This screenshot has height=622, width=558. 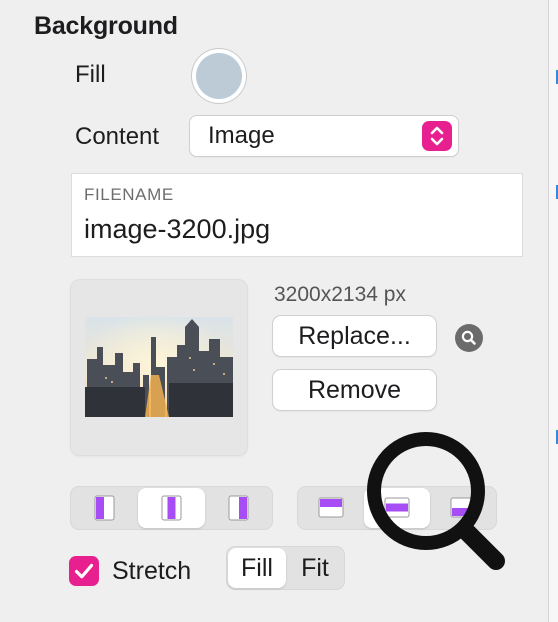 I want to click on align-top-icon, so click(x=331, y=507).